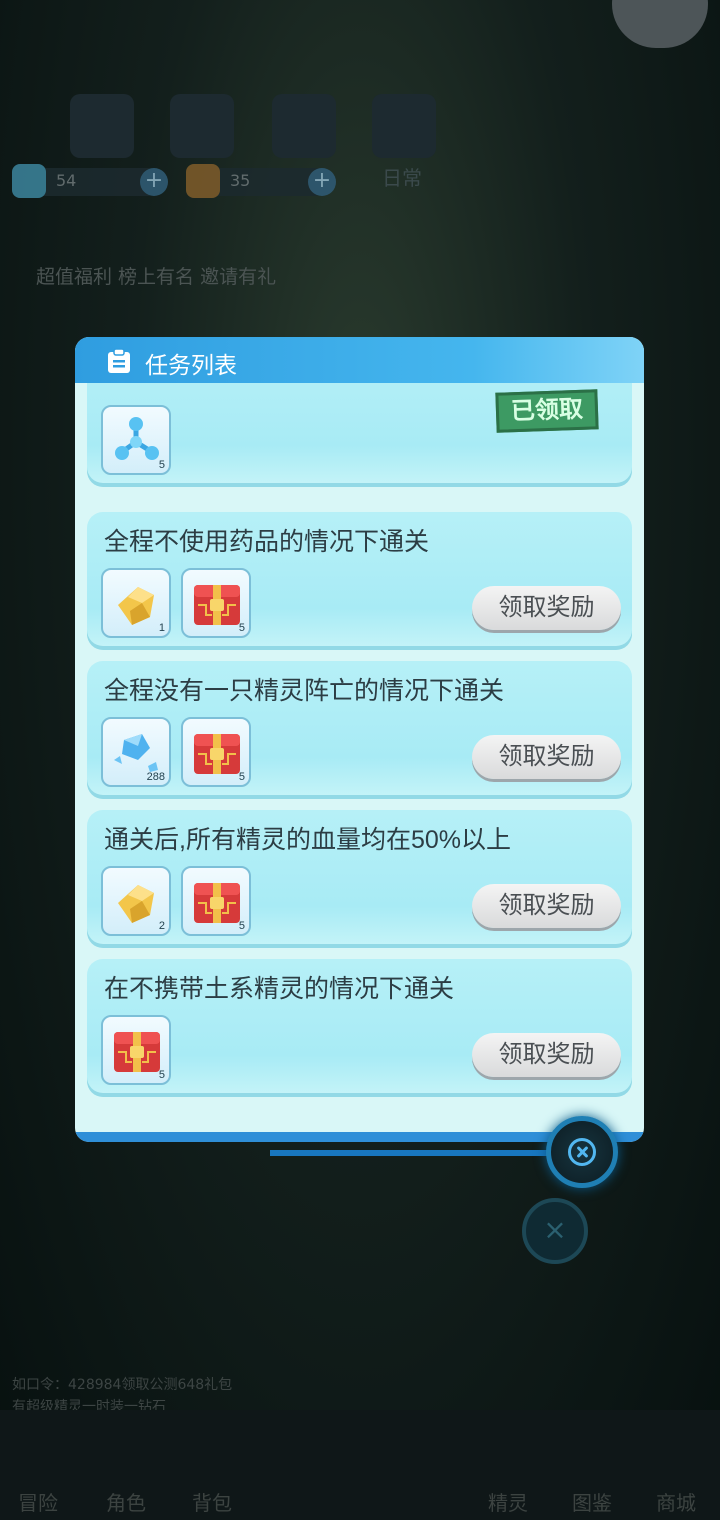  What do you see at coordinates (359, 879) in the screenshot?
I see `task-card: 通关后,所有精灵的血量均在50%以上 2 5 领取奖励` at bounding box center [359, 879].